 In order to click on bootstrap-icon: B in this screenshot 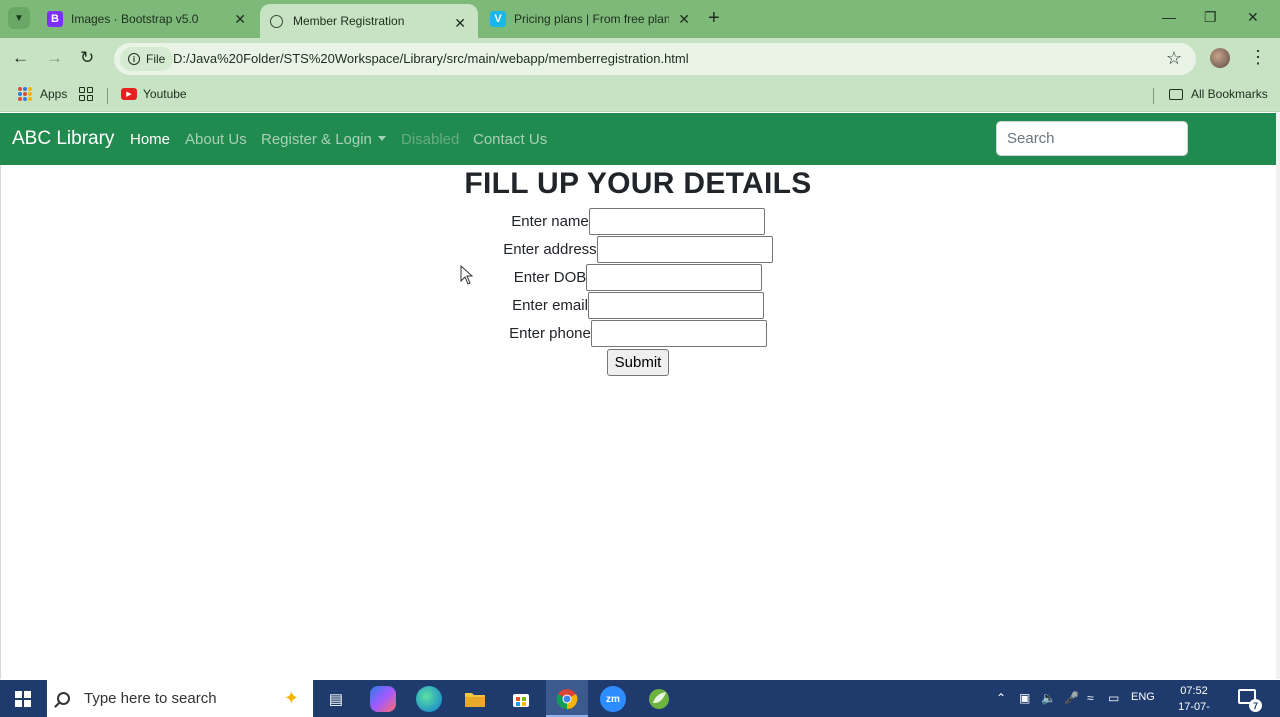, I will do `click(55, 19)`.